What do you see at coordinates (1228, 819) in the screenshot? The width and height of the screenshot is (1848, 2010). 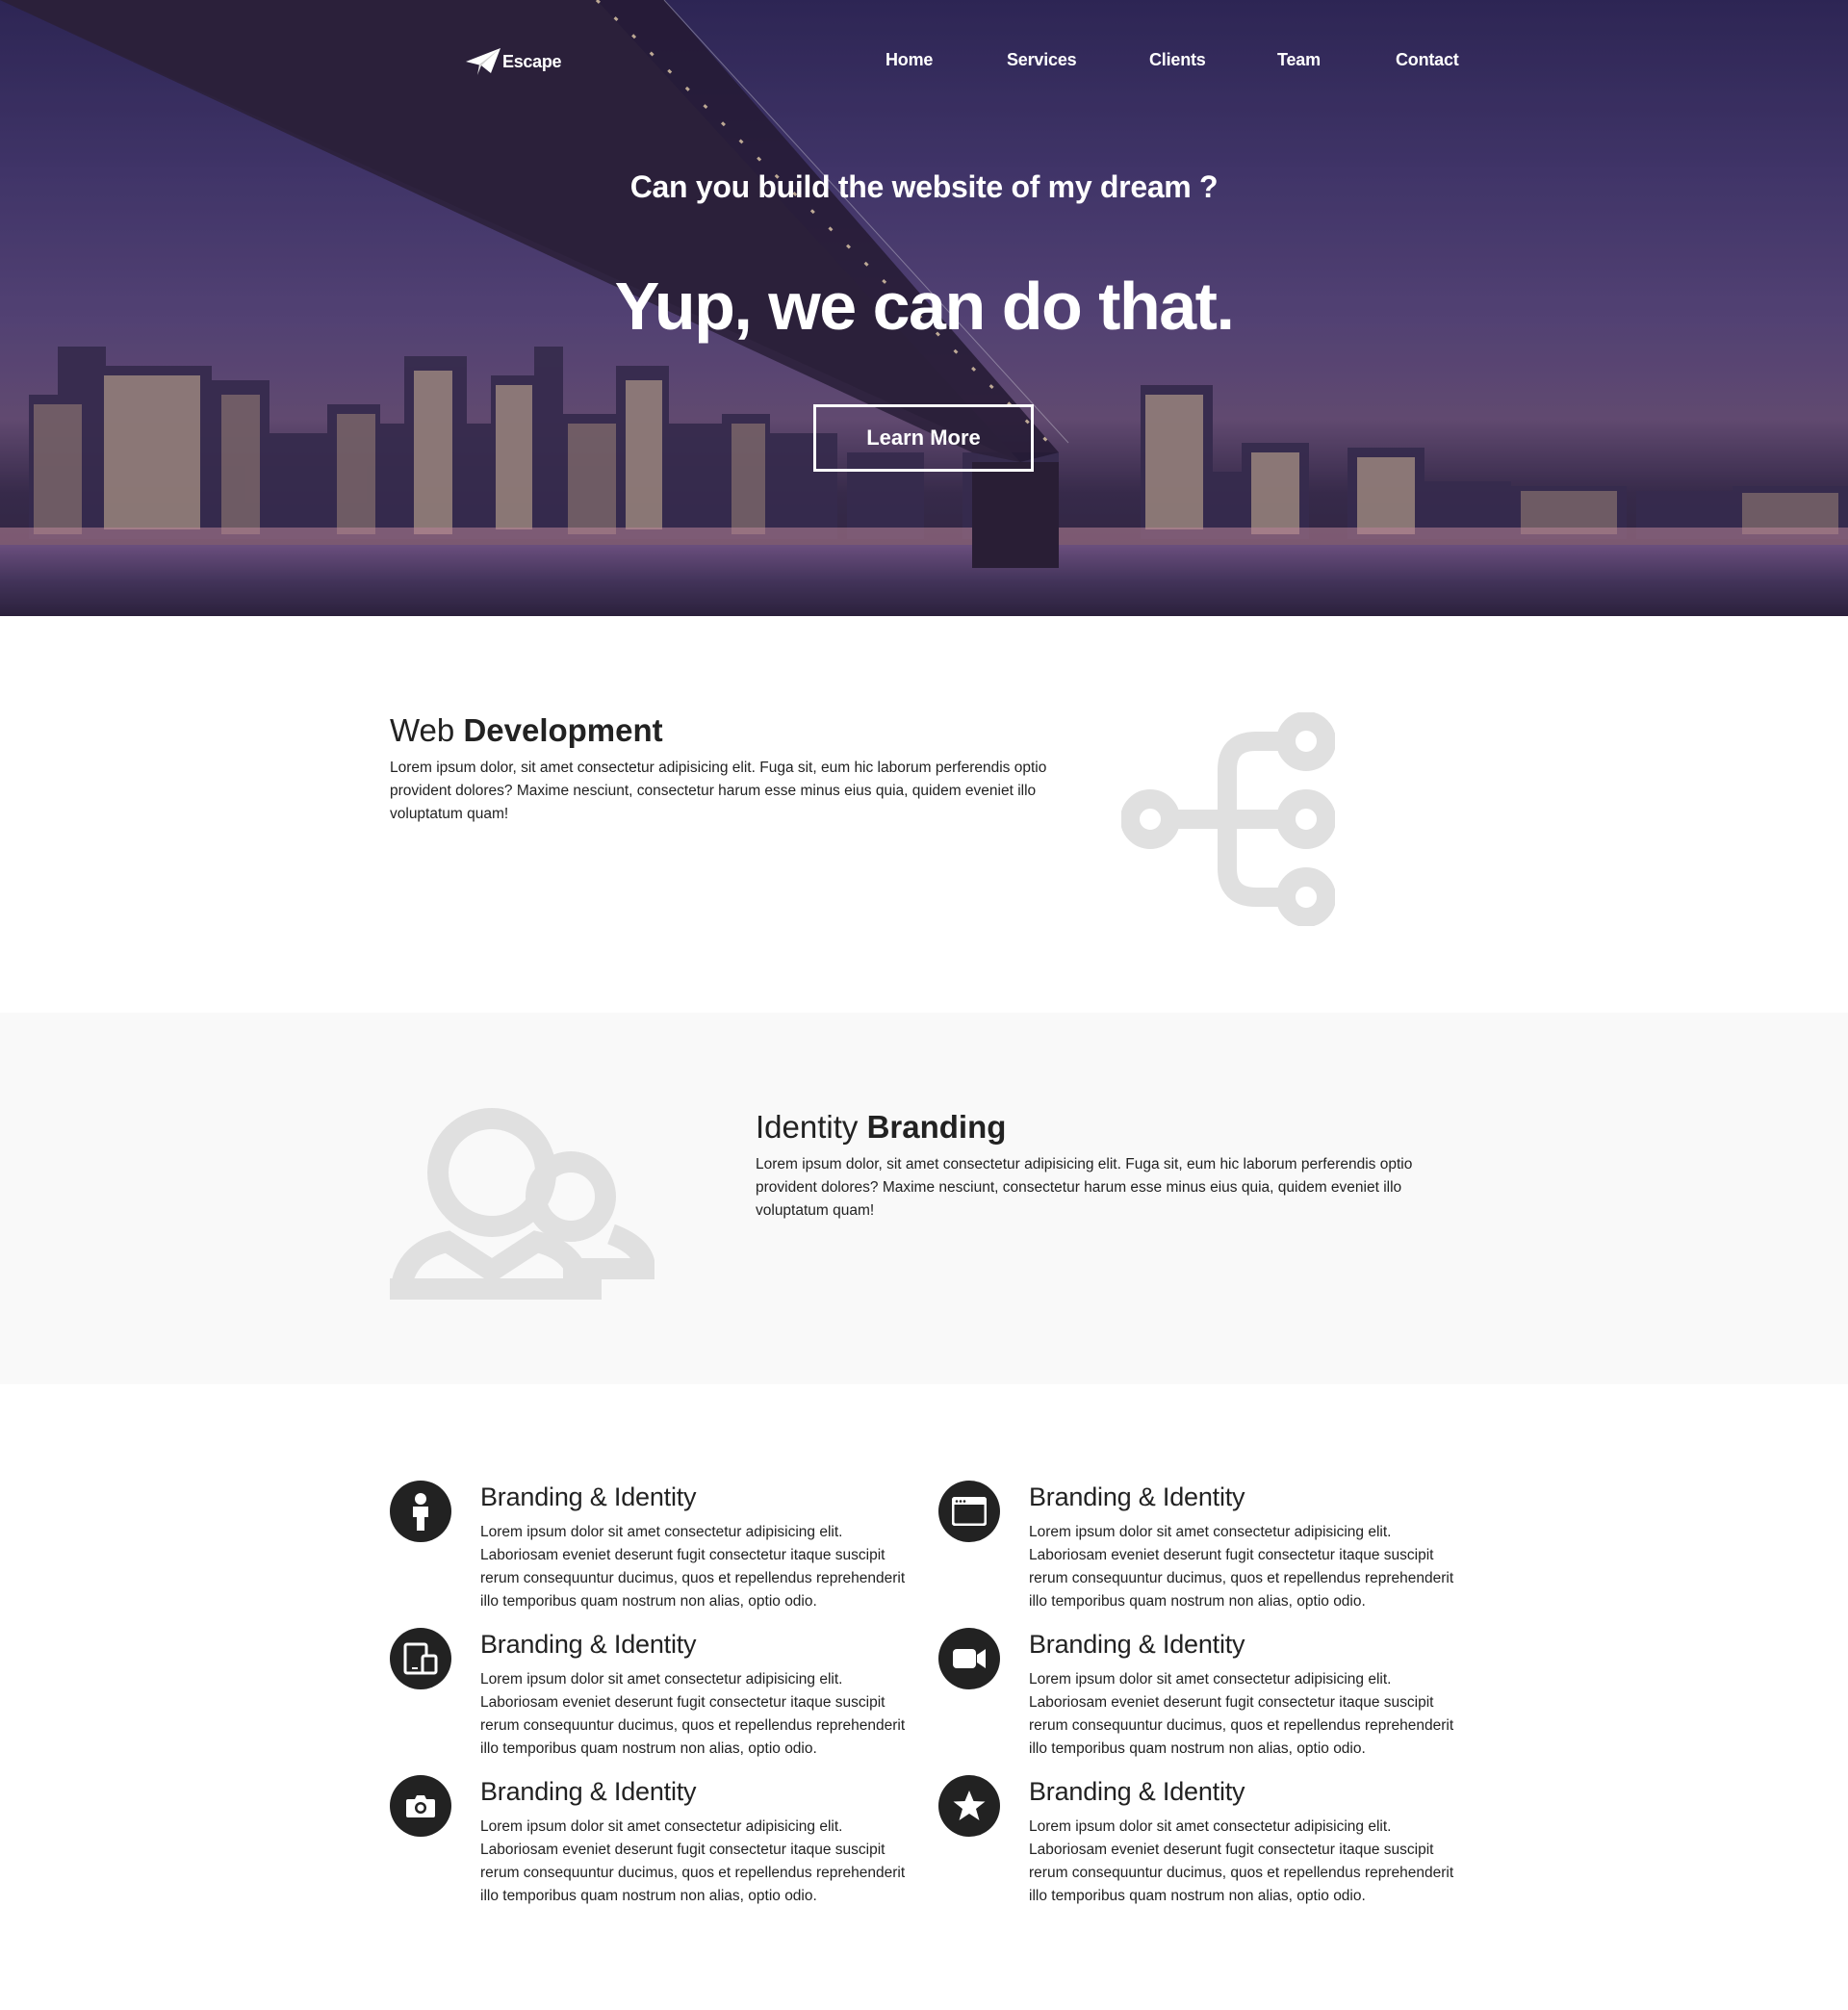 I see `sitemap-icon` at bounding box center [1228, 819].